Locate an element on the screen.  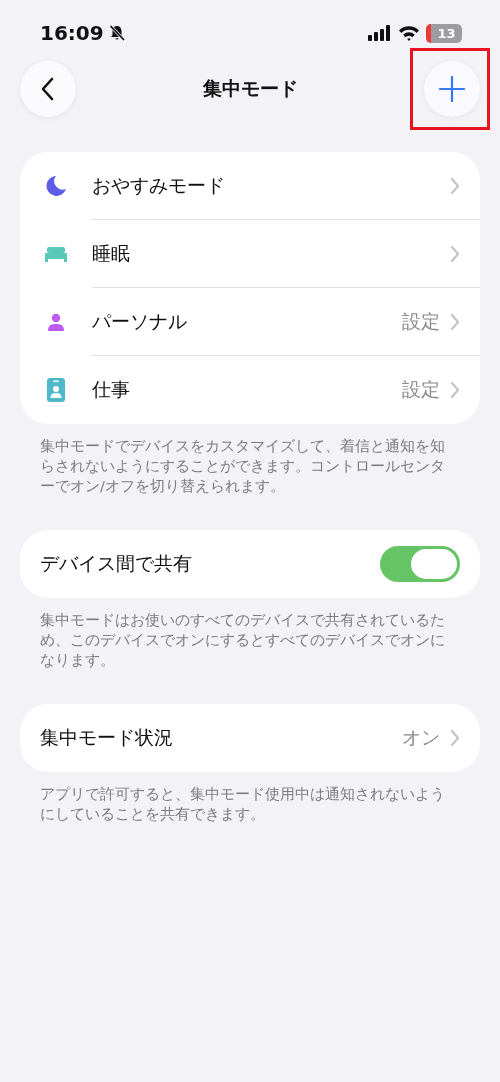
section-footnote: 集中モードはお使いのすべてのデバイスで共有されているため、このデバイスでオンにするとすべてのデバイスでオンになります。 is located at coordinates (243, 640).